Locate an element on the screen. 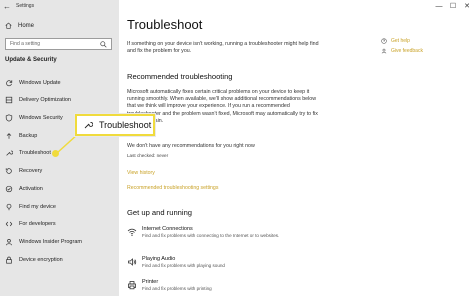 The height and width of the screenshot is (296, 474). callout-troubleshoot: Troubleshoot is located at coordinates (115, 125).